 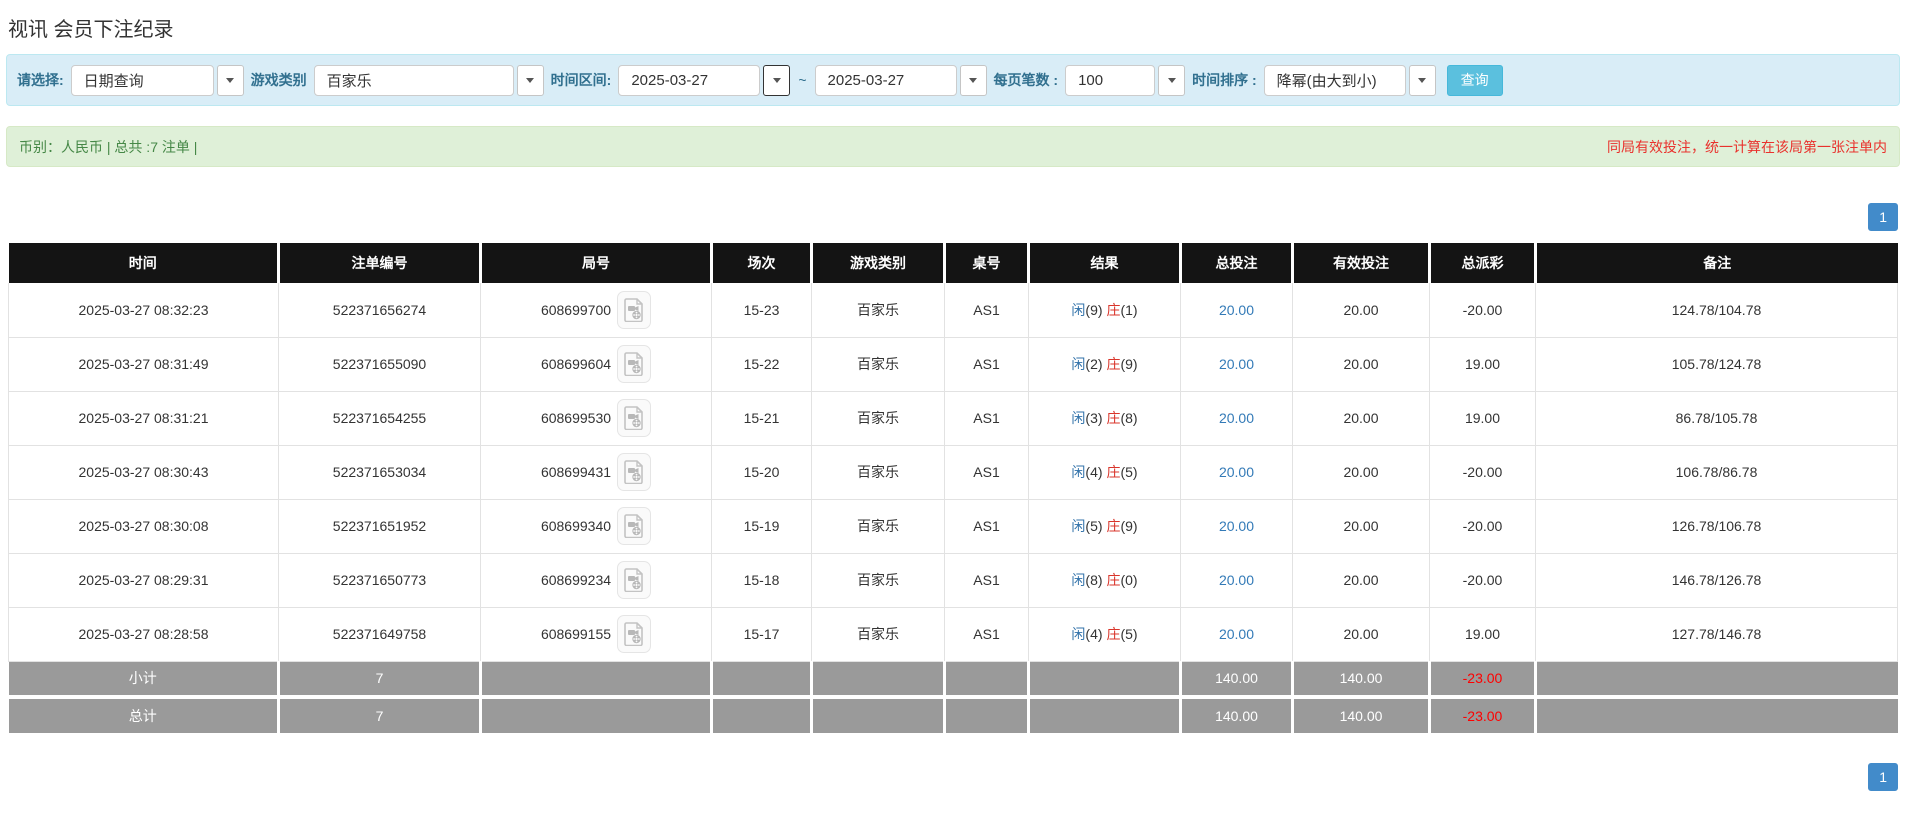 I want to click on time-sort-dropdown-button, so click(x=1422, y=80).